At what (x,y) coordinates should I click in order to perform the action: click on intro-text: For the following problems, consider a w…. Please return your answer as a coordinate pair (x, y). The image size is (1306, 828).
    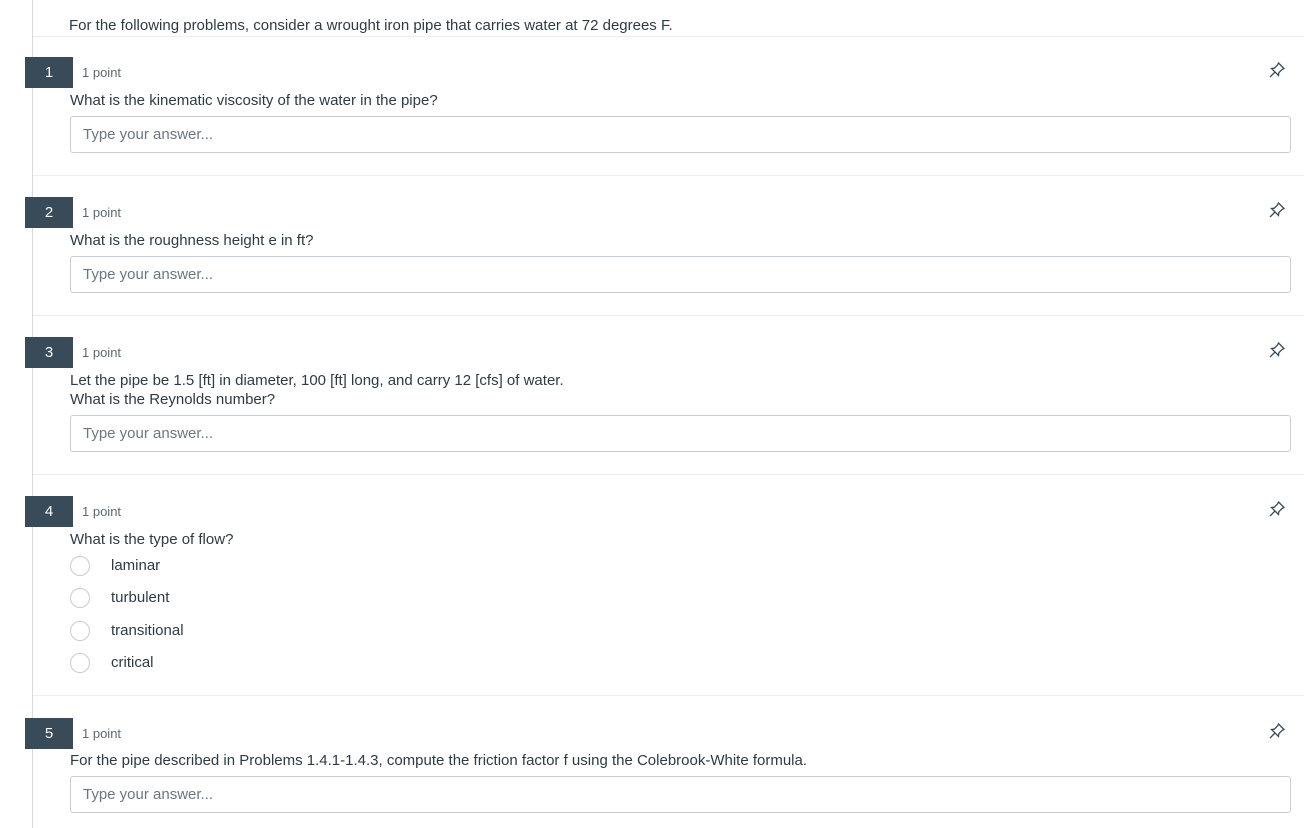
    Looking at the image, I should click on (371, 25).